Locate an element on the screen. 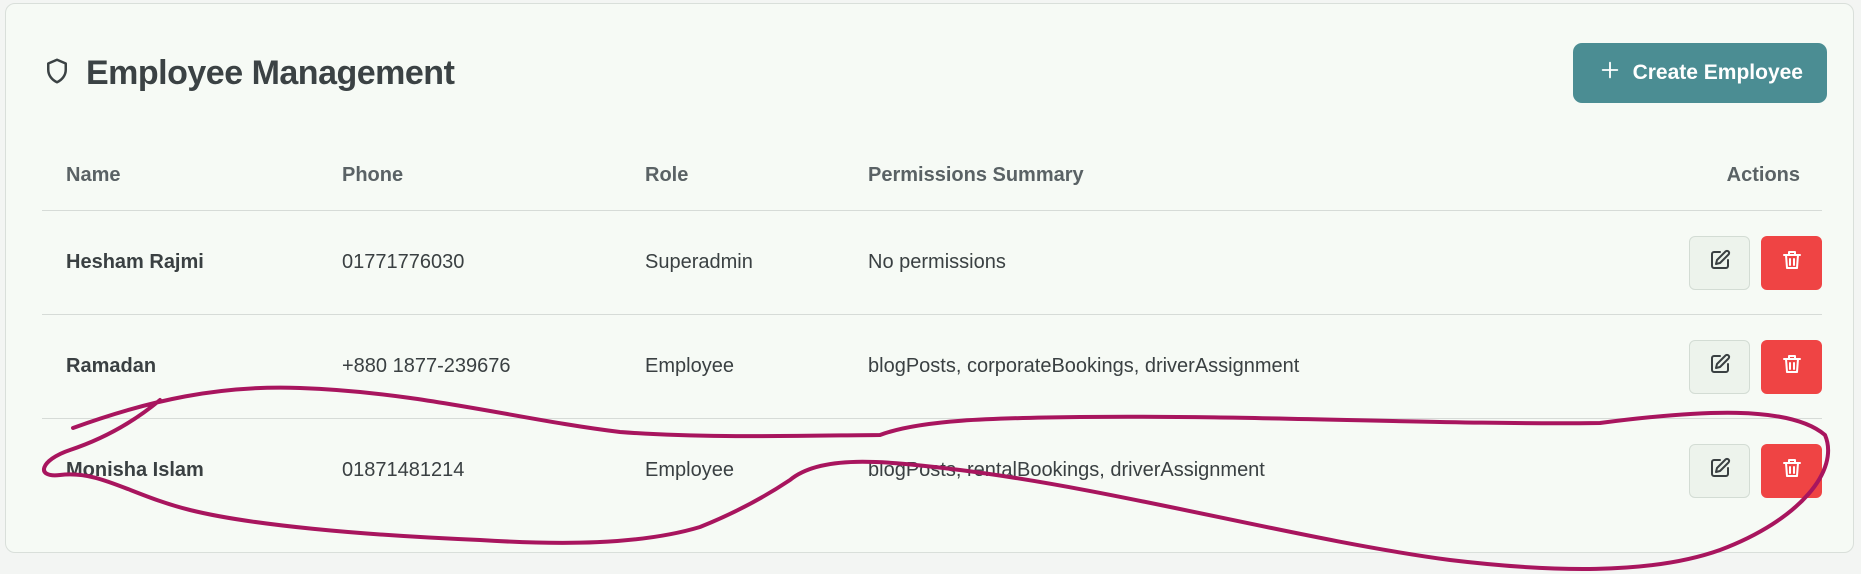 This screenshot has height=574, width=1861. create-employee-label: Create Employee is located at coordinates (1717, 72).